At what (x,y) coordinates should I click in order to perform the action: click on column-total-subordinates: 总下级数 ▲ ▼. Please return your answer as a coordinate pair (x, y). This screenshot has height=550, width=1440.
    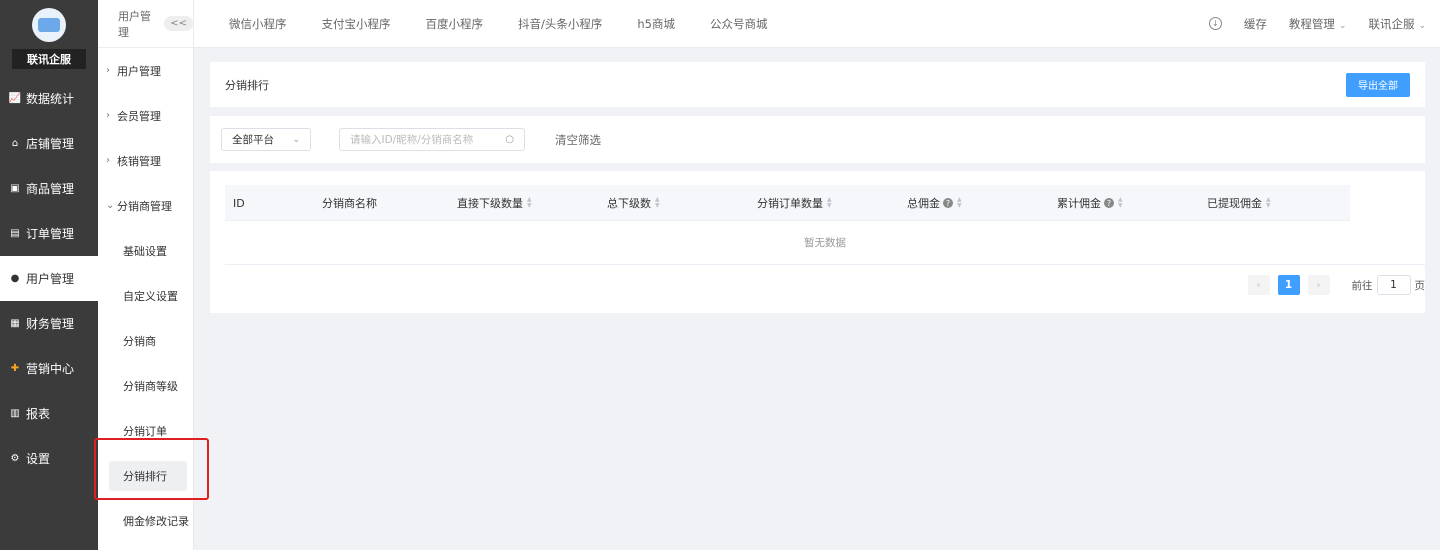
    Looking at the image, I should click on (633, 203).